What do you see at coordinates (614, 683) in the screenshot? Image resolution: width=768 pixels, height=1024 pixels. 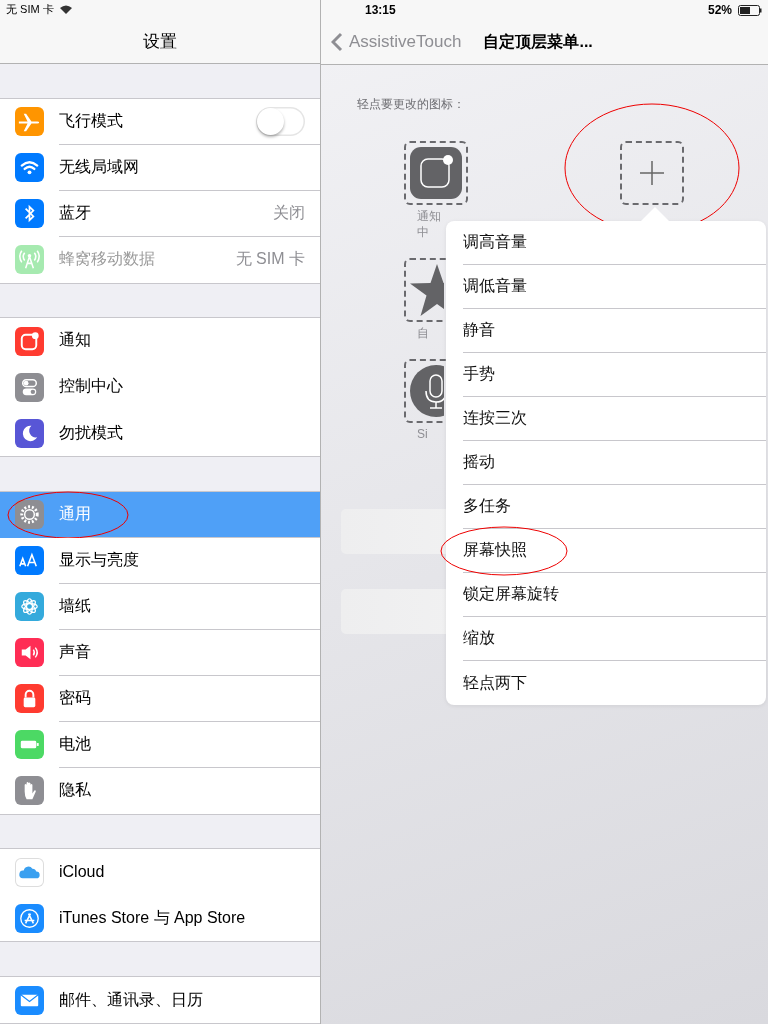 I see `menu-item: 轻点两下` at bounding box center [614, 683].